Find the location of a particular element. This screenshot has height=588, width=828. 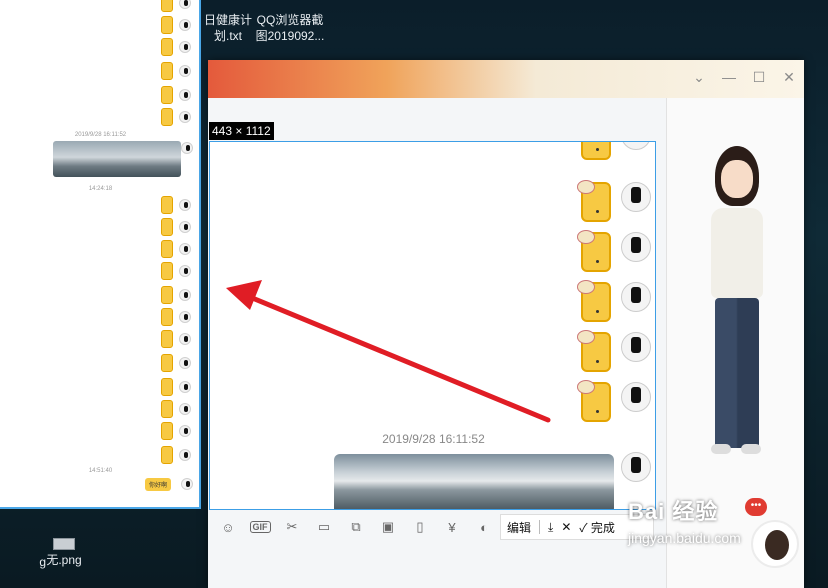

maximize-icon: ☐ is located at coordinates (759, 77).